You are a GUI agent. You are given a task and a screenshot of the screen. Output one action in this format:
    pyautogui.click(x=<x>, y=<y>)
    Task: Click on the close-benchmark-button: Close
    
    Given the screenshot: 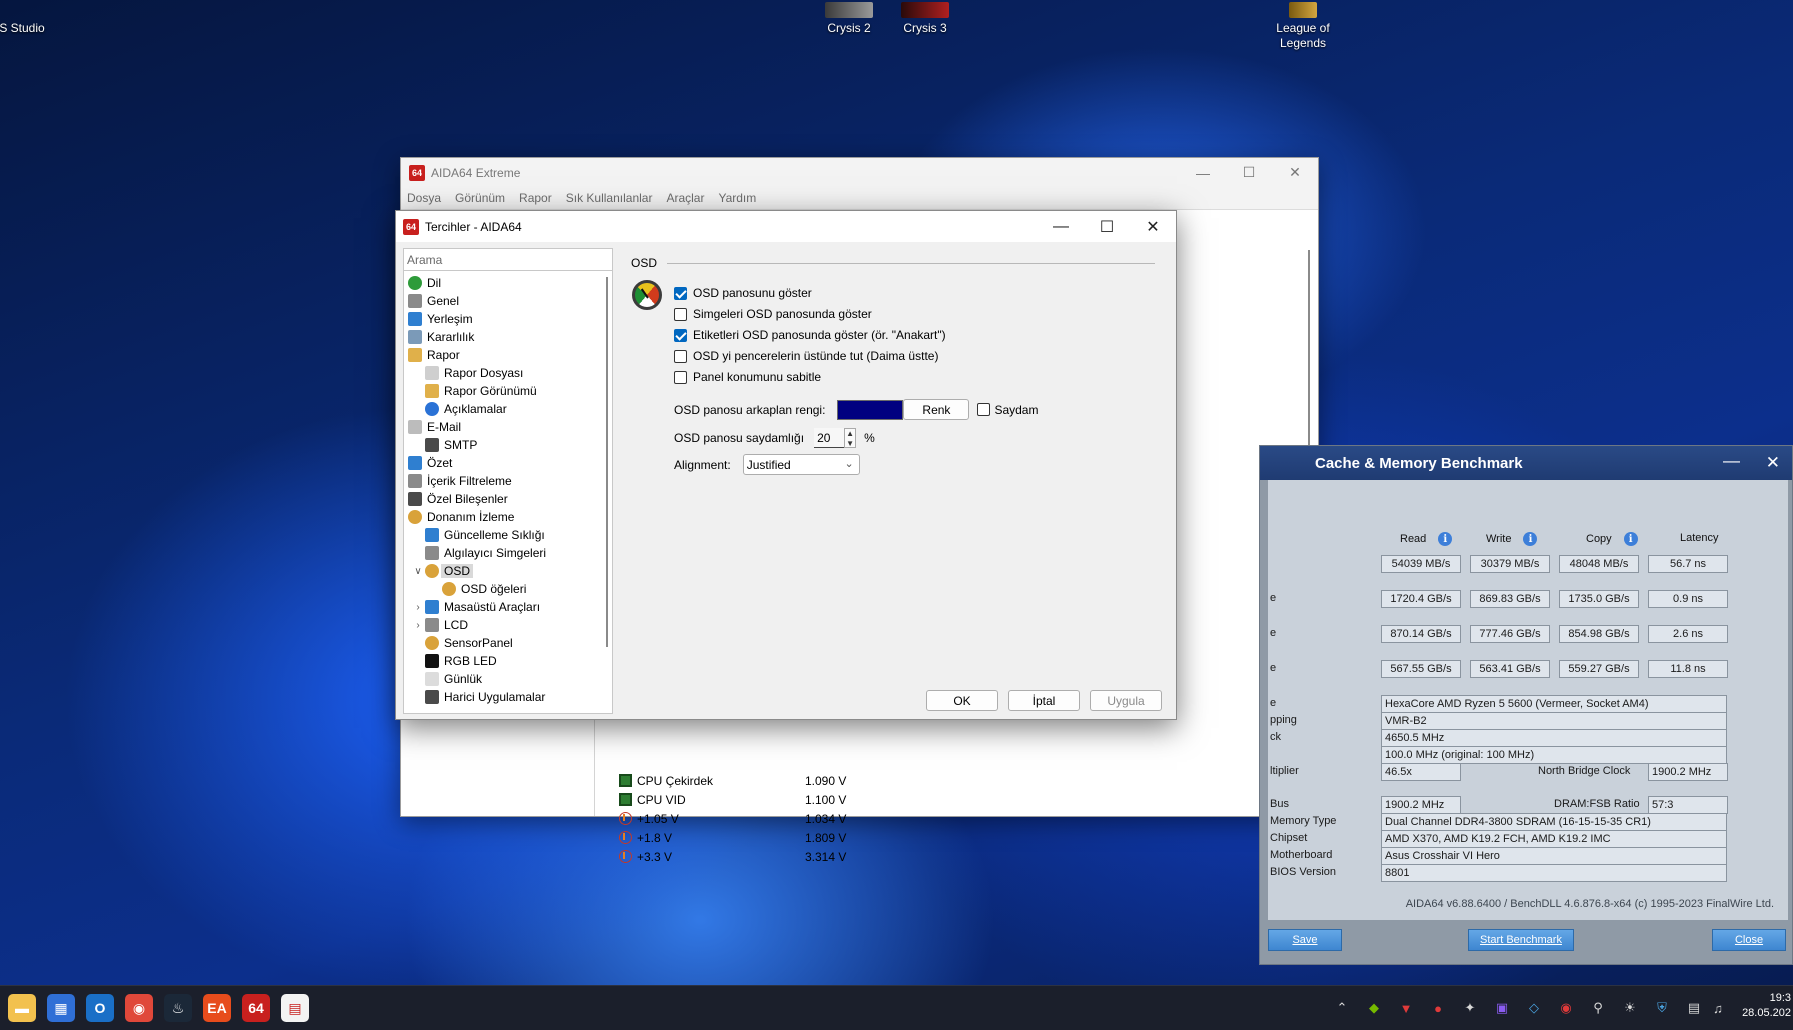 What is the action you would take?
    pyautogui.click(x=1749, y=940)
    